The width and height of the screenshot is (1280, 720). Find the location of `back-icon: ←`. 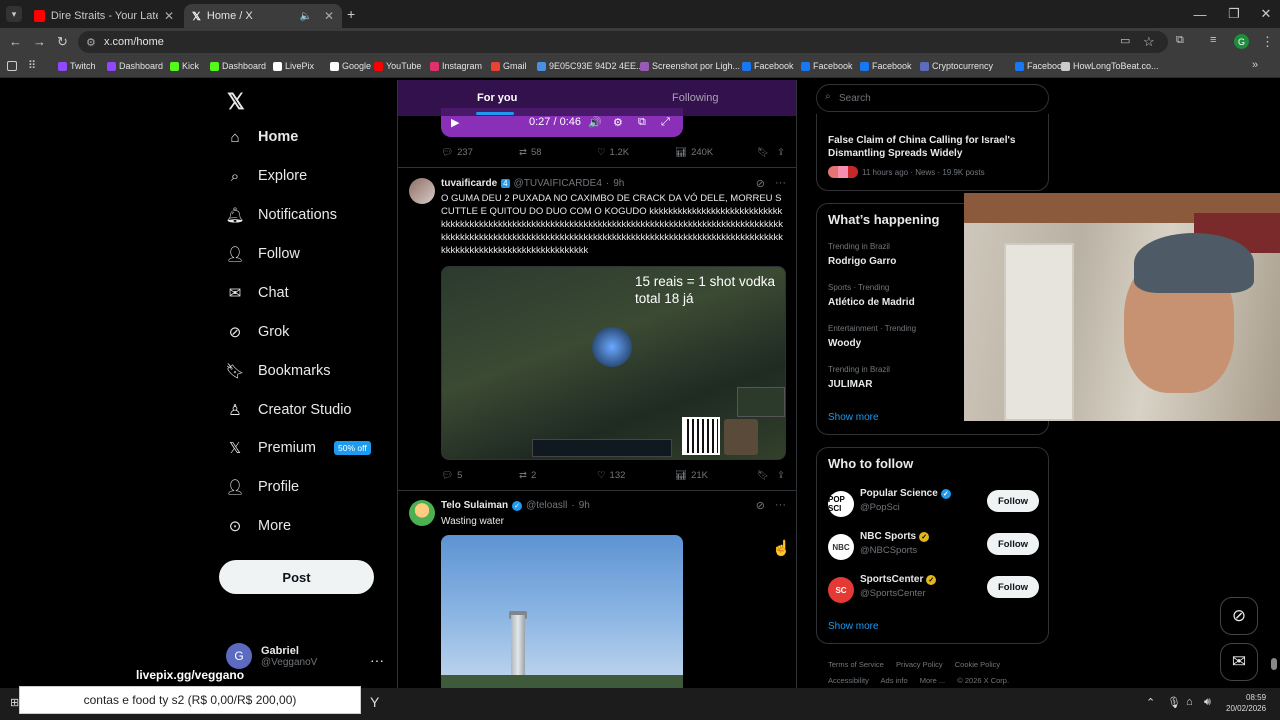

back-icon: ← is located at coordinates (15, 41).